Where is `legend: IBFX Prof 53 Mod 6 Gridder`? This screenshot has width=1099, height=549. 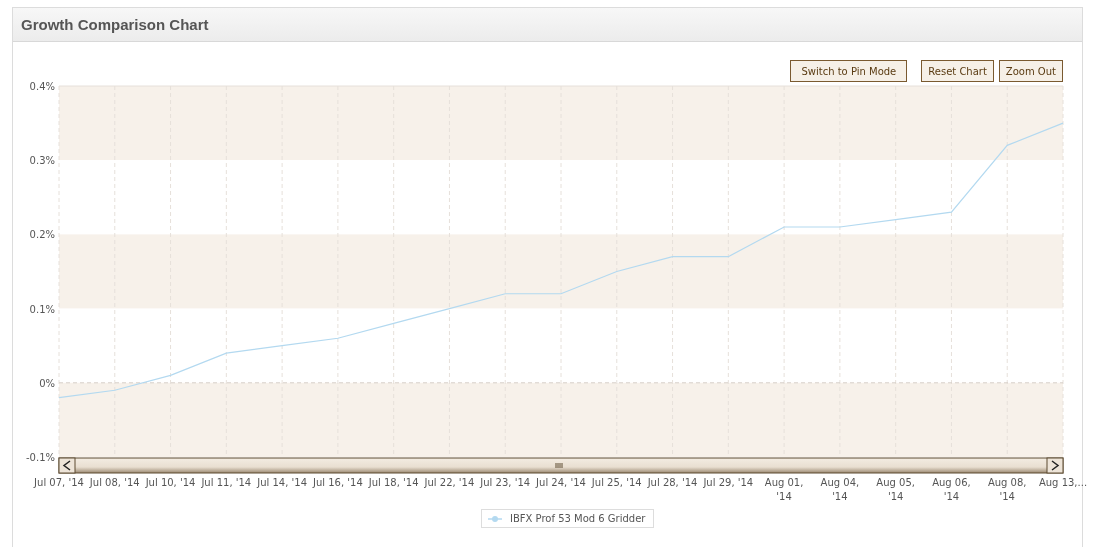
legend: IBFX Prof 53 Mod 6 Gridder is located at coordinates (568, 518).